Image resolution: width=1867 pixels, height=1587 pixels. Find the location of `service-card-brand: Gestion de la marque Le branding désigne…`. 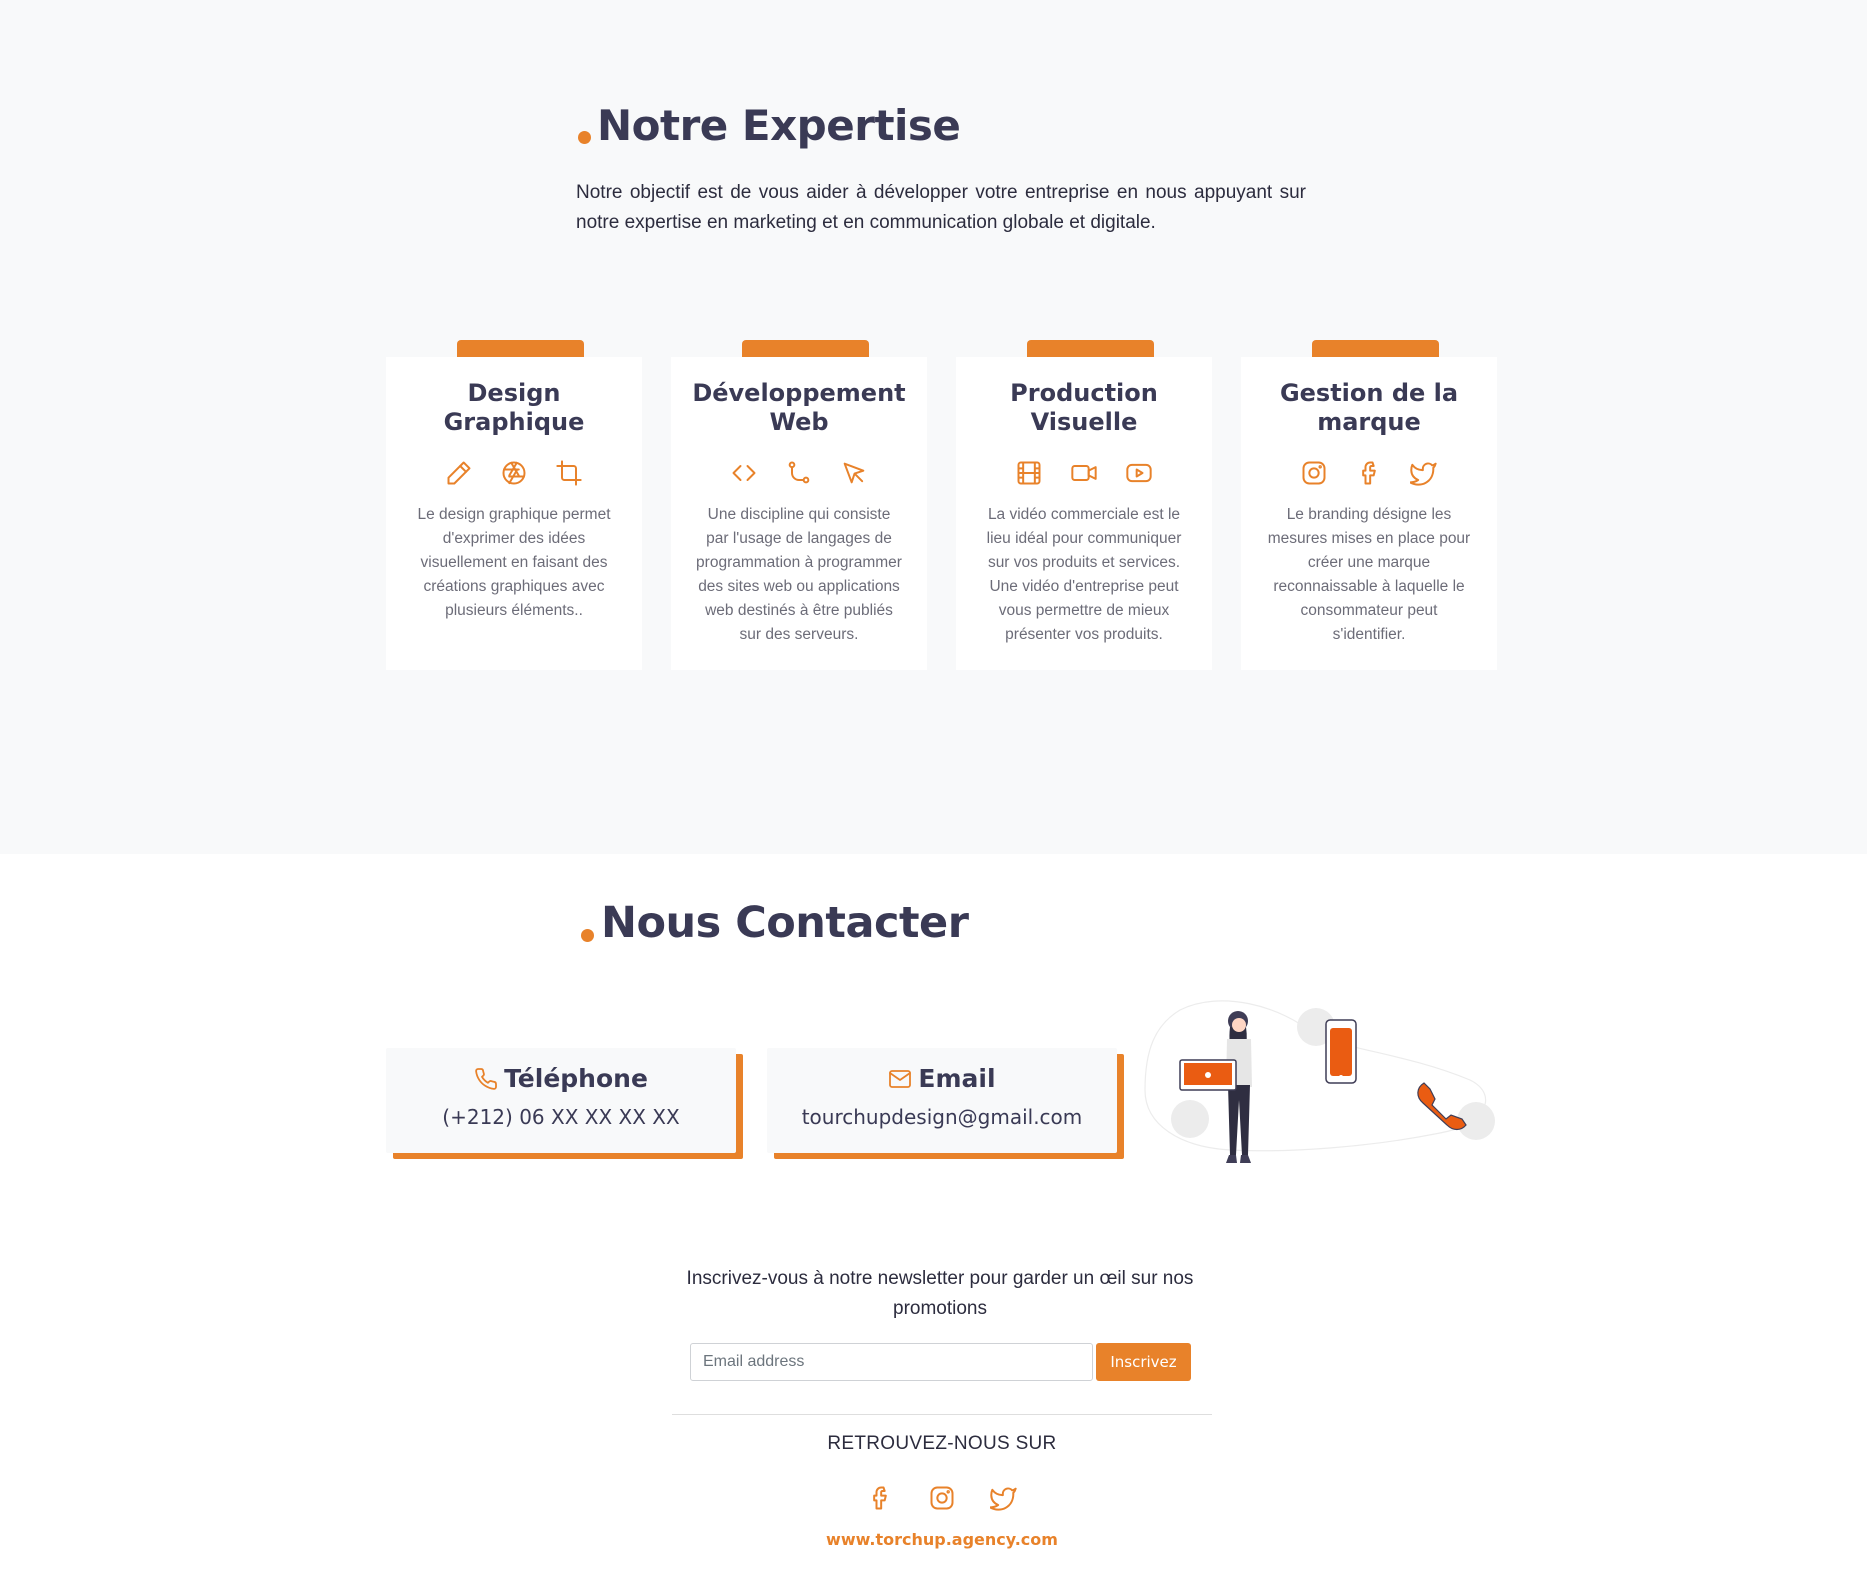

service-card-brand: Gestion de la marque Le branding désigne… is located at coordinates (1369, 513).